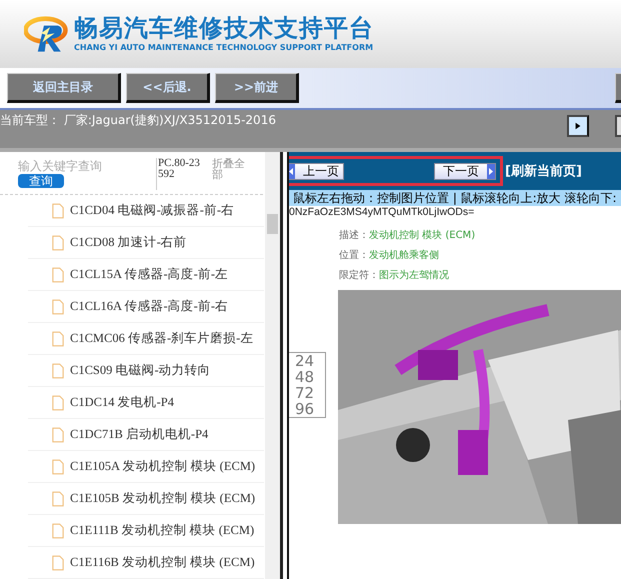 The width and height of the screenshot is (621, 579). I want to click on tree-item: C1E111B 发动机控制 模块 (ECM), so click(146, 531).